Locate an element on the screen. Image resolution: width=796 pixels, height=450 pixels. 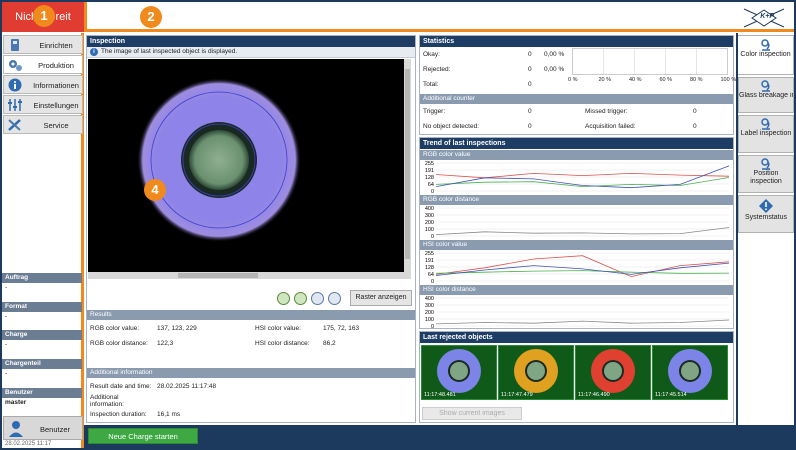
nav-service: Service is located at coordinates (43, 124).